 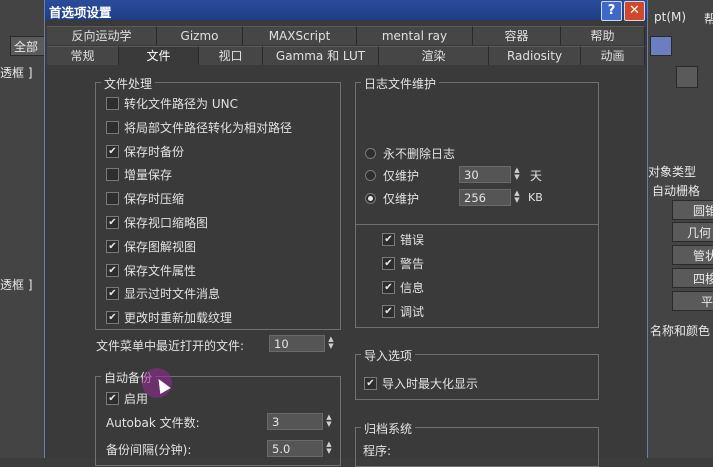 I want to click on bg-pyramid-button: 四梭, so click(x=692, y=278).